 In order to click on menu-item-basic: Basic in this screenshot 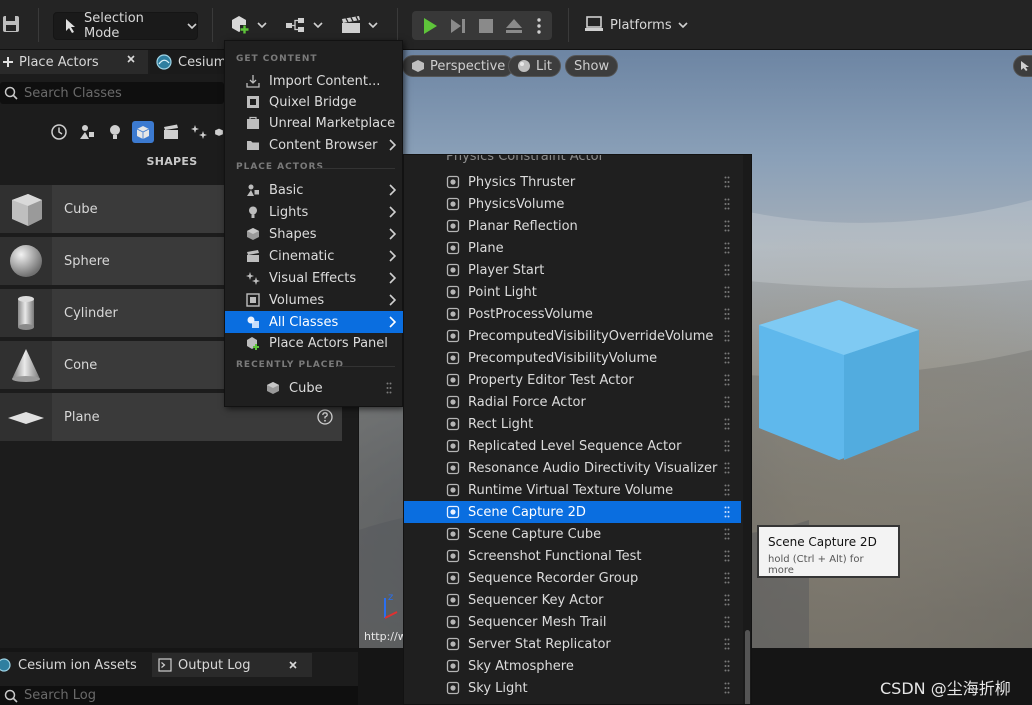, I will do `click(314, 190)`.